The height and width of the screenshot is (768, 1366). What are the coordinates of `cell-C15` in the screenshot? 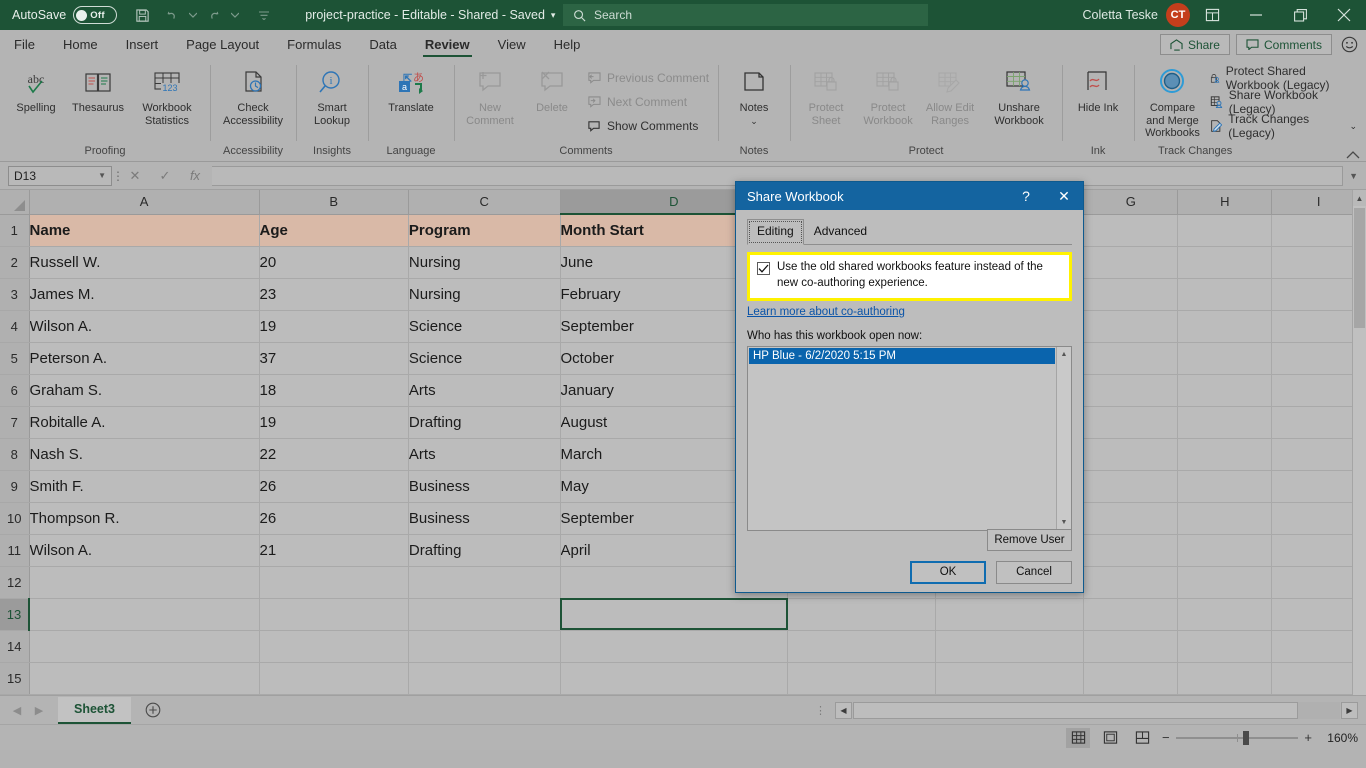 It's located at (484, 678).